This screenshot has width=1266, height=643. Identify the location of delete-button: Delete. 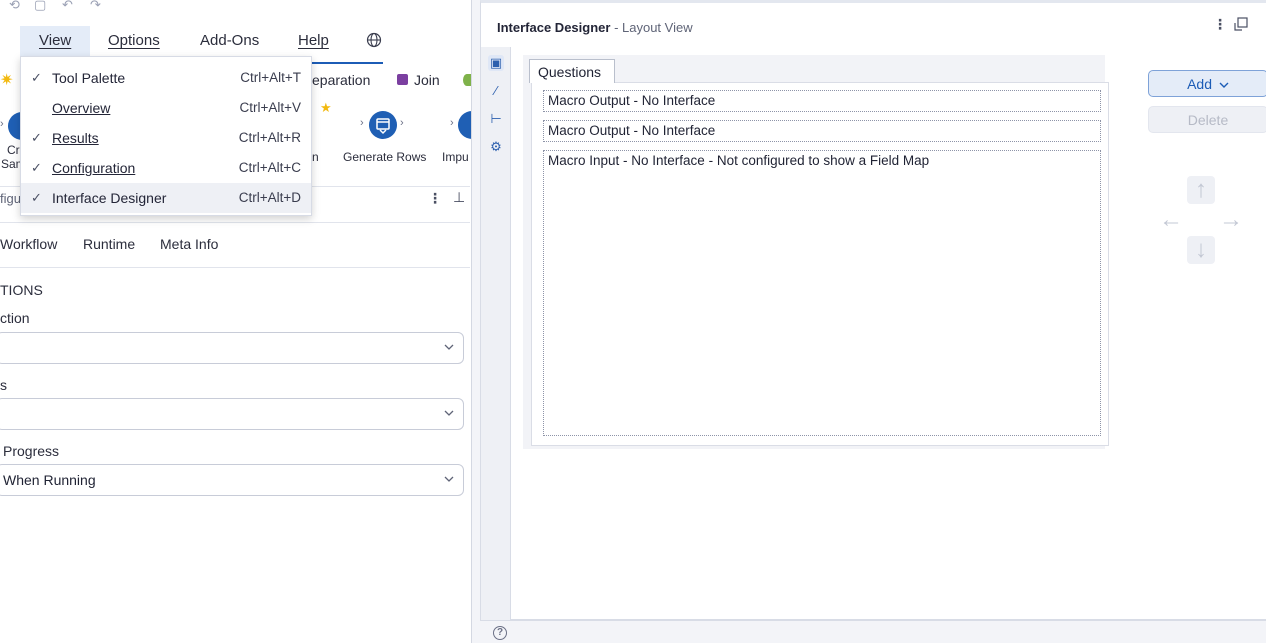
(1207, 119).